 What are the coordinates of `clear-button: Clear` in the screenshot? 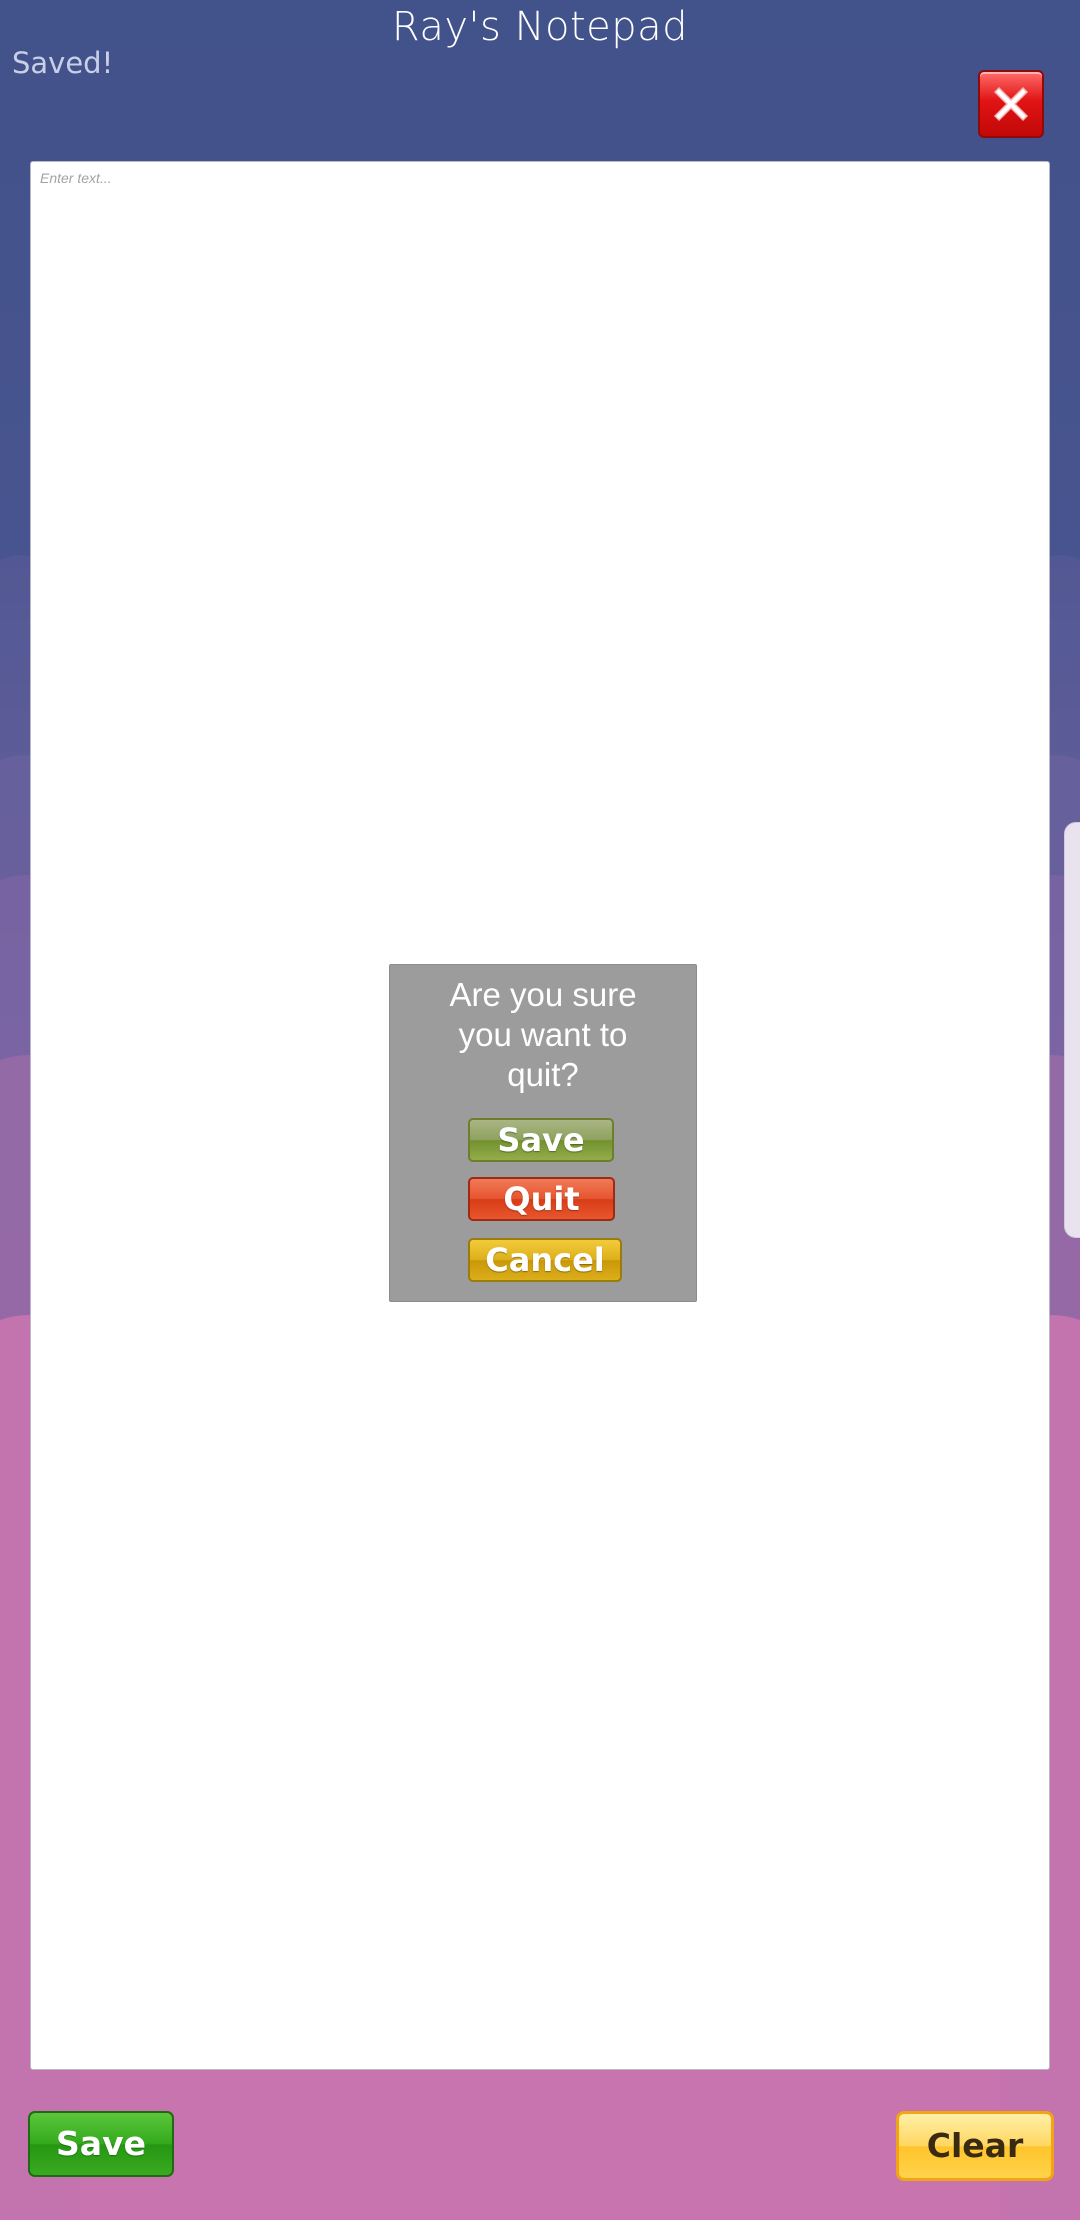 It's located at (975, 2146).